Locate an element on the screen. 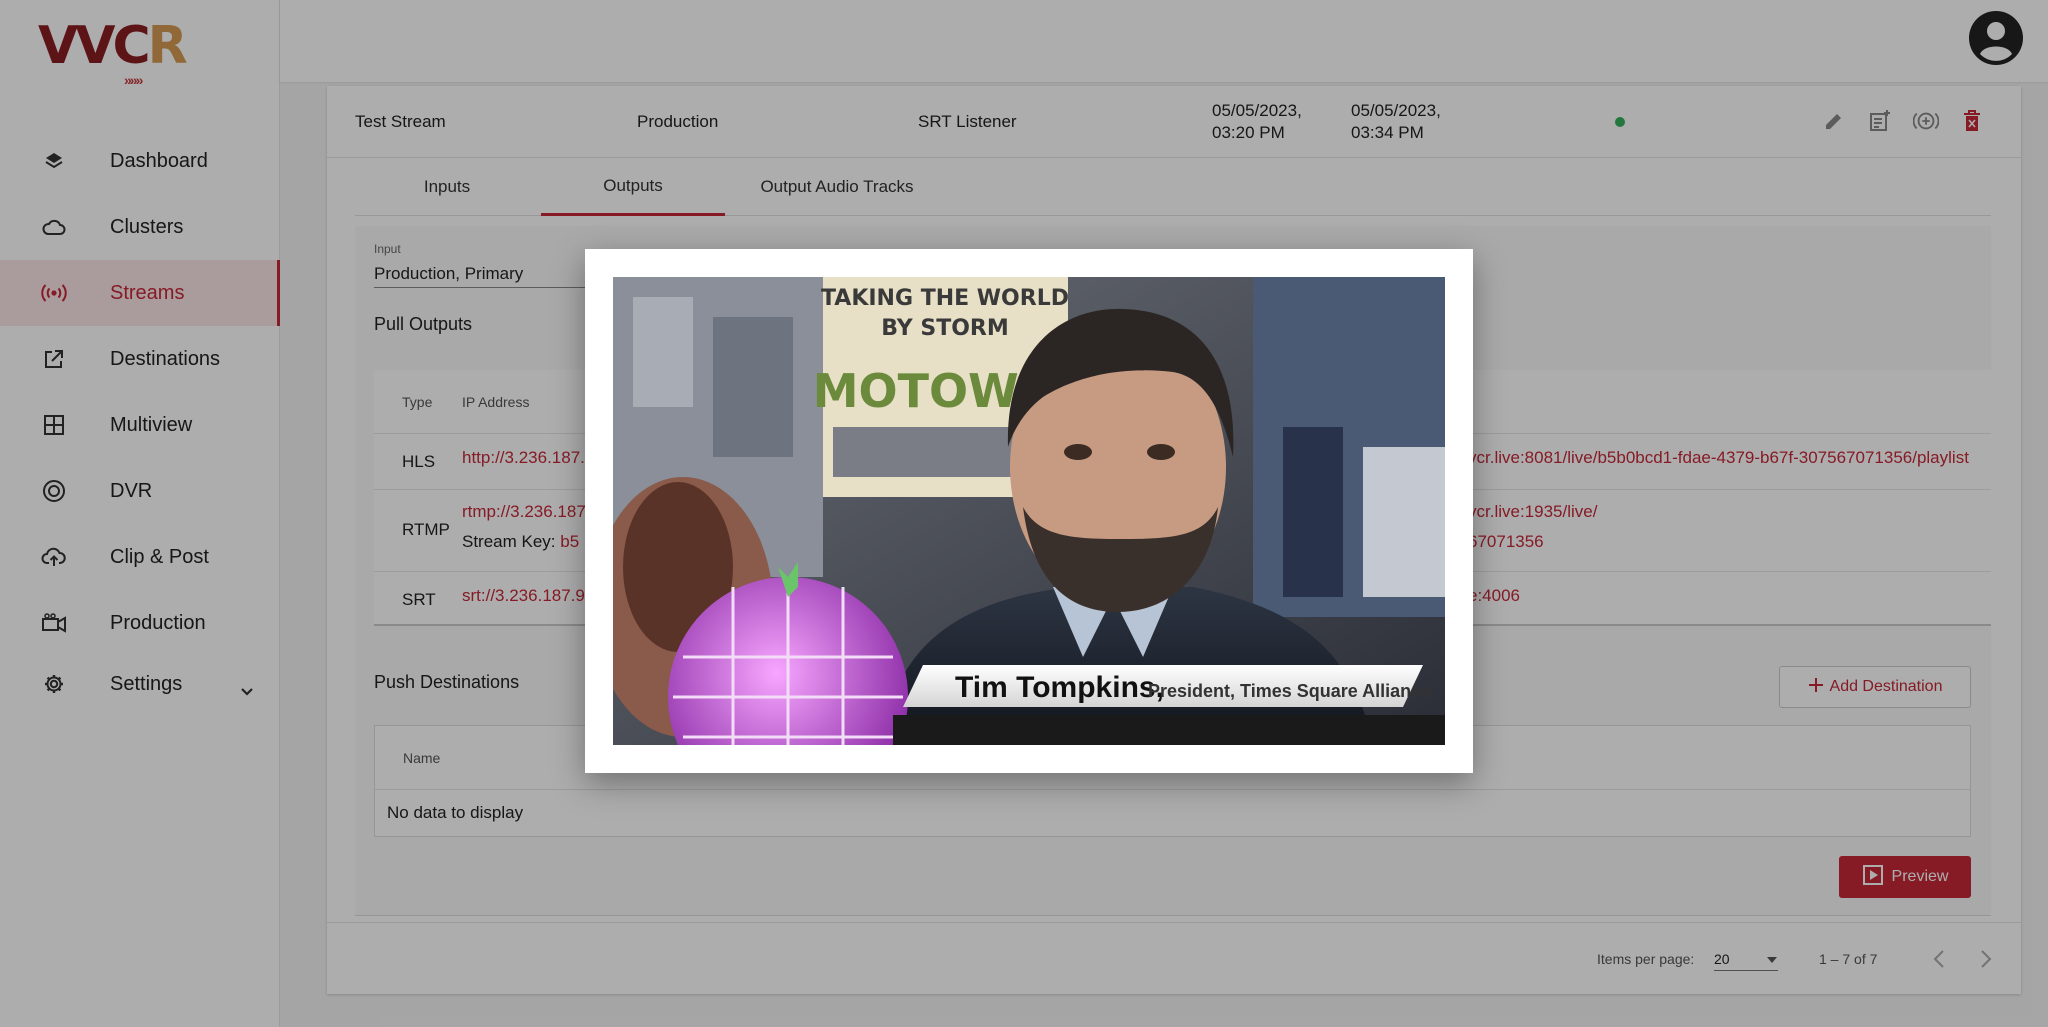 The image size is (2048, 1027). lower-third-name: Tim Tompkins, is located at coordinates (1059, 687).